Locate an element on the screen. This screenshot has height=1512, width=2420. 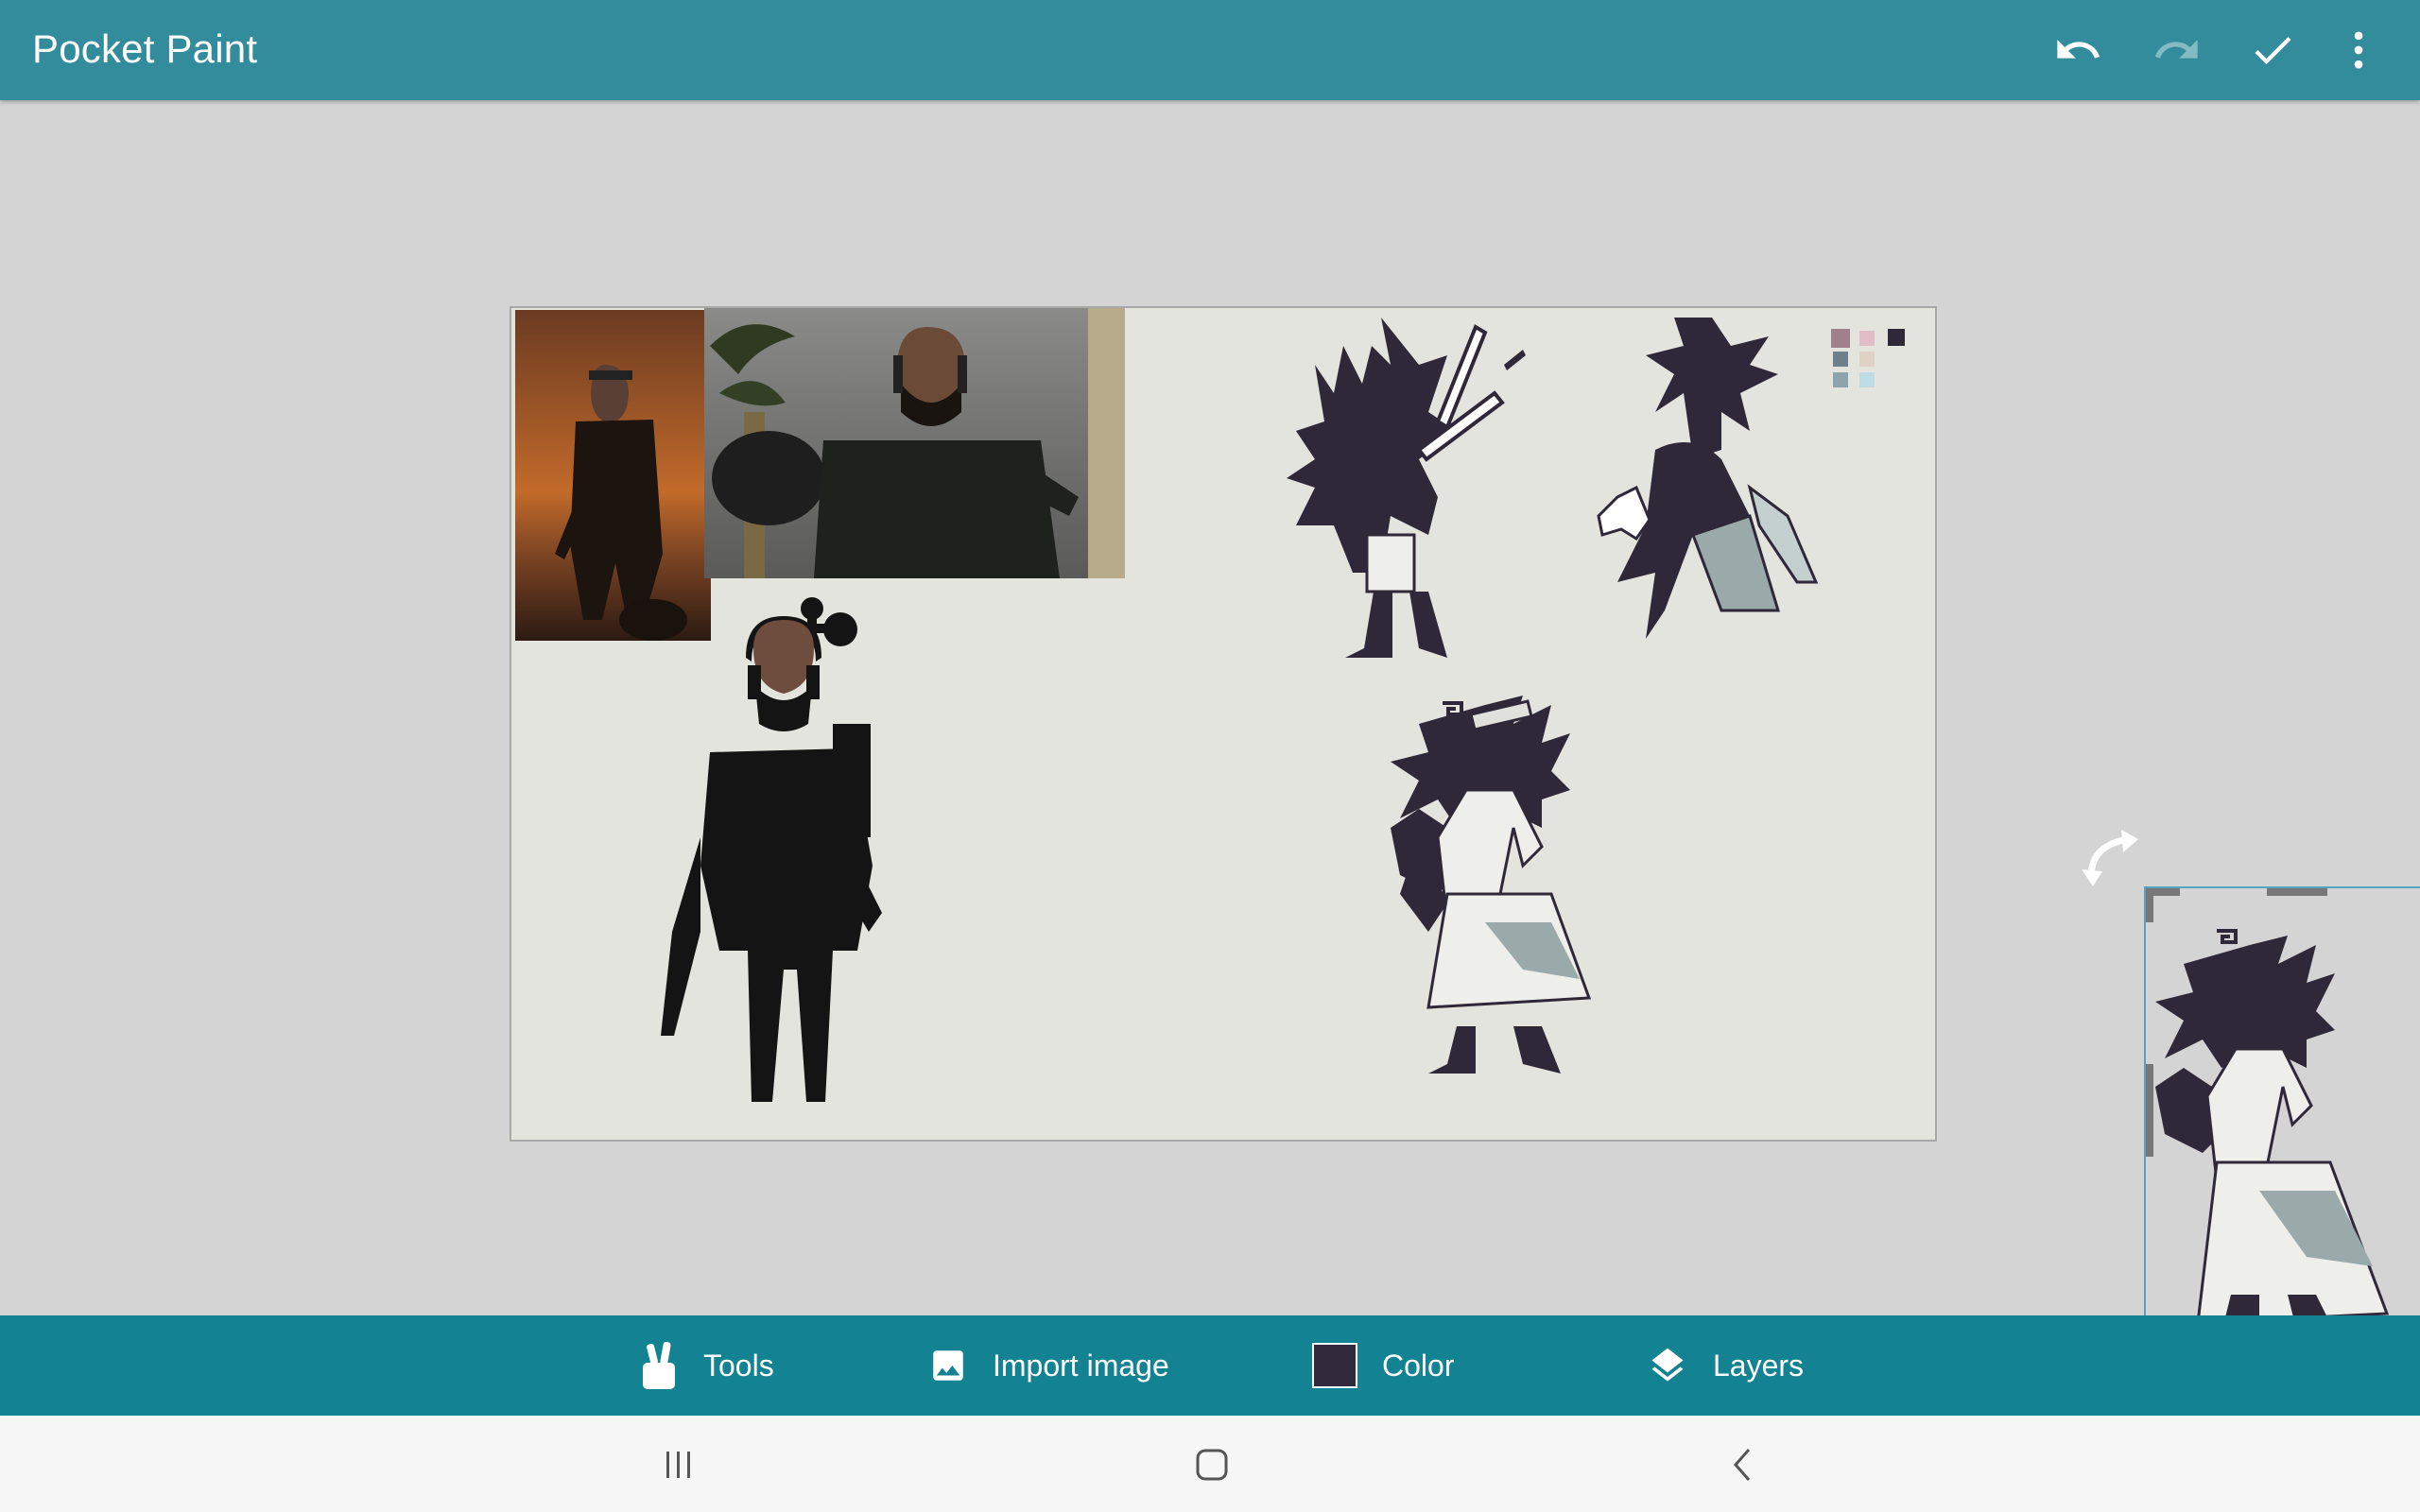
imported-photo-sunset is located at coordinates (613, 475).